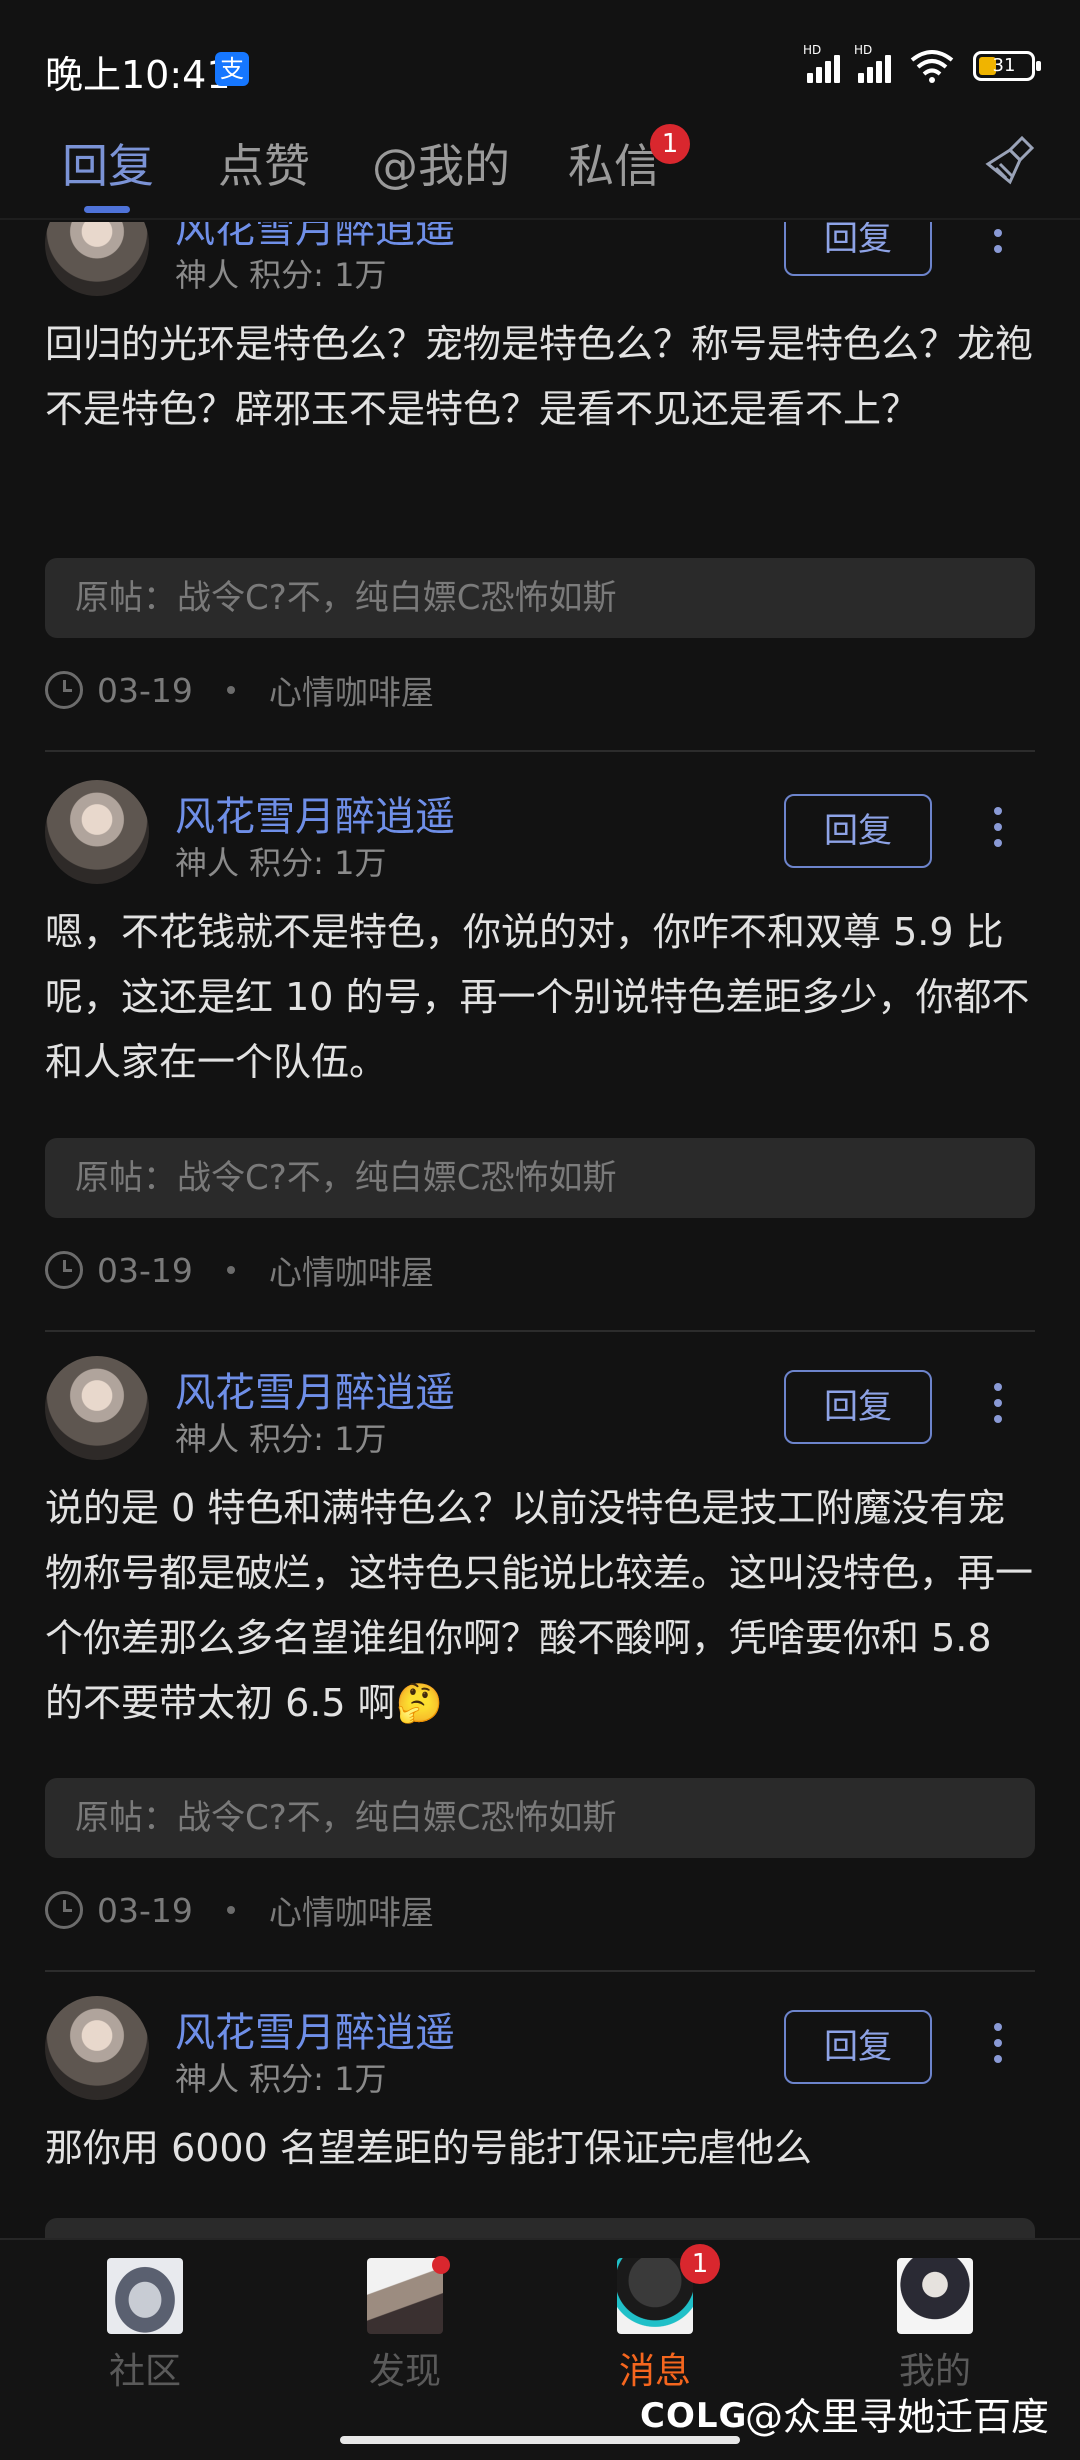 The width and height of the screenshot is (1080, 2460). Describe the element at coordinates (405, 2296) in the screenshot. I see `discover-icon` at that location.